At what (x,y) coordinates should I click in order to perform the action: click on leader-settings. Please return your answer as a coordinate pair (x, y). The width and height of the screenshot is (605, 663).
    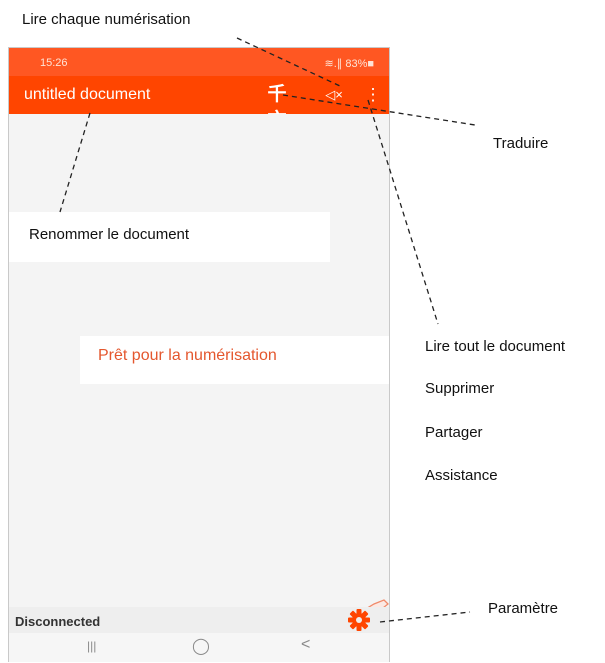
    Looking at the image, I should click on (425, 617).